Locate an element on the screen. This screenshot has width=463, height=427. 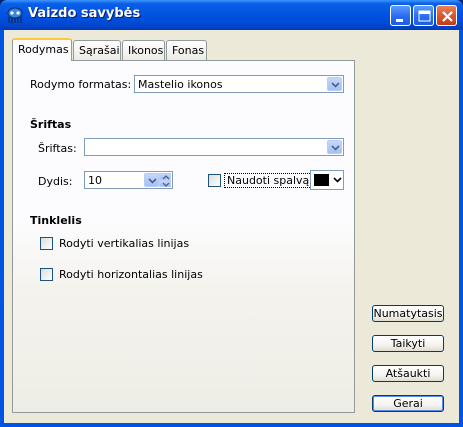
close-button is located at coordinates (446, 15).